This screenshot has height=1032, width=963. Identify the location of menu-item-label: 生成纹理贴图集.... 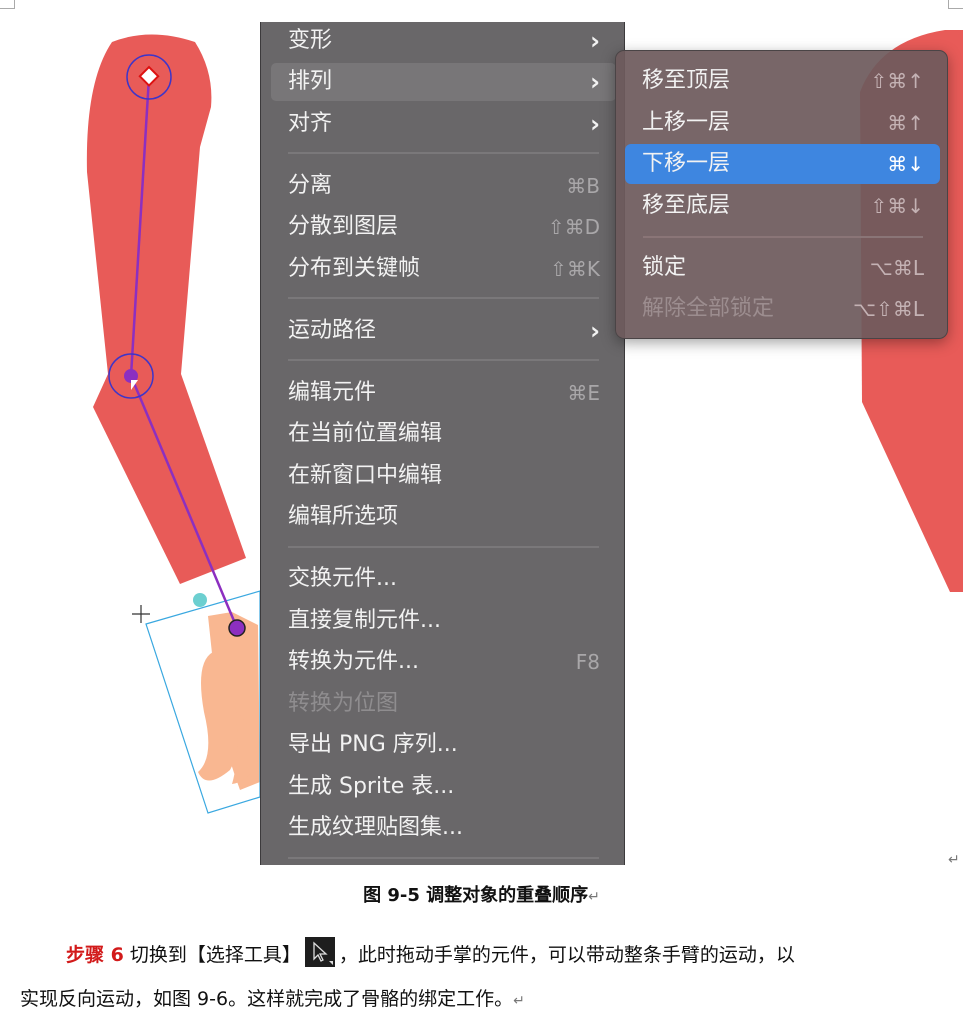
(375, 827).